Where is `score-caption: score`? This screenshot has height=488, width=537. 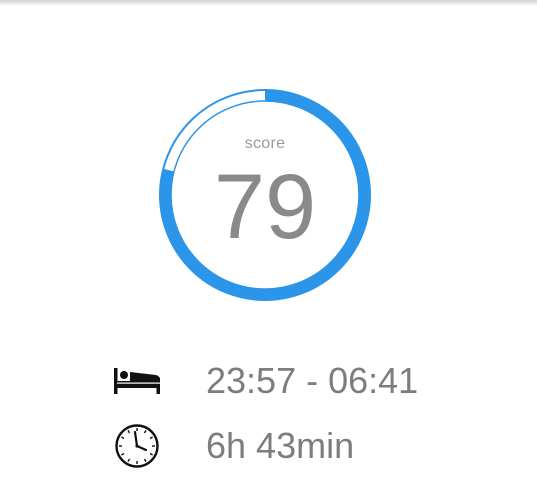
score-caption: score is located at coordinates (265, 143).